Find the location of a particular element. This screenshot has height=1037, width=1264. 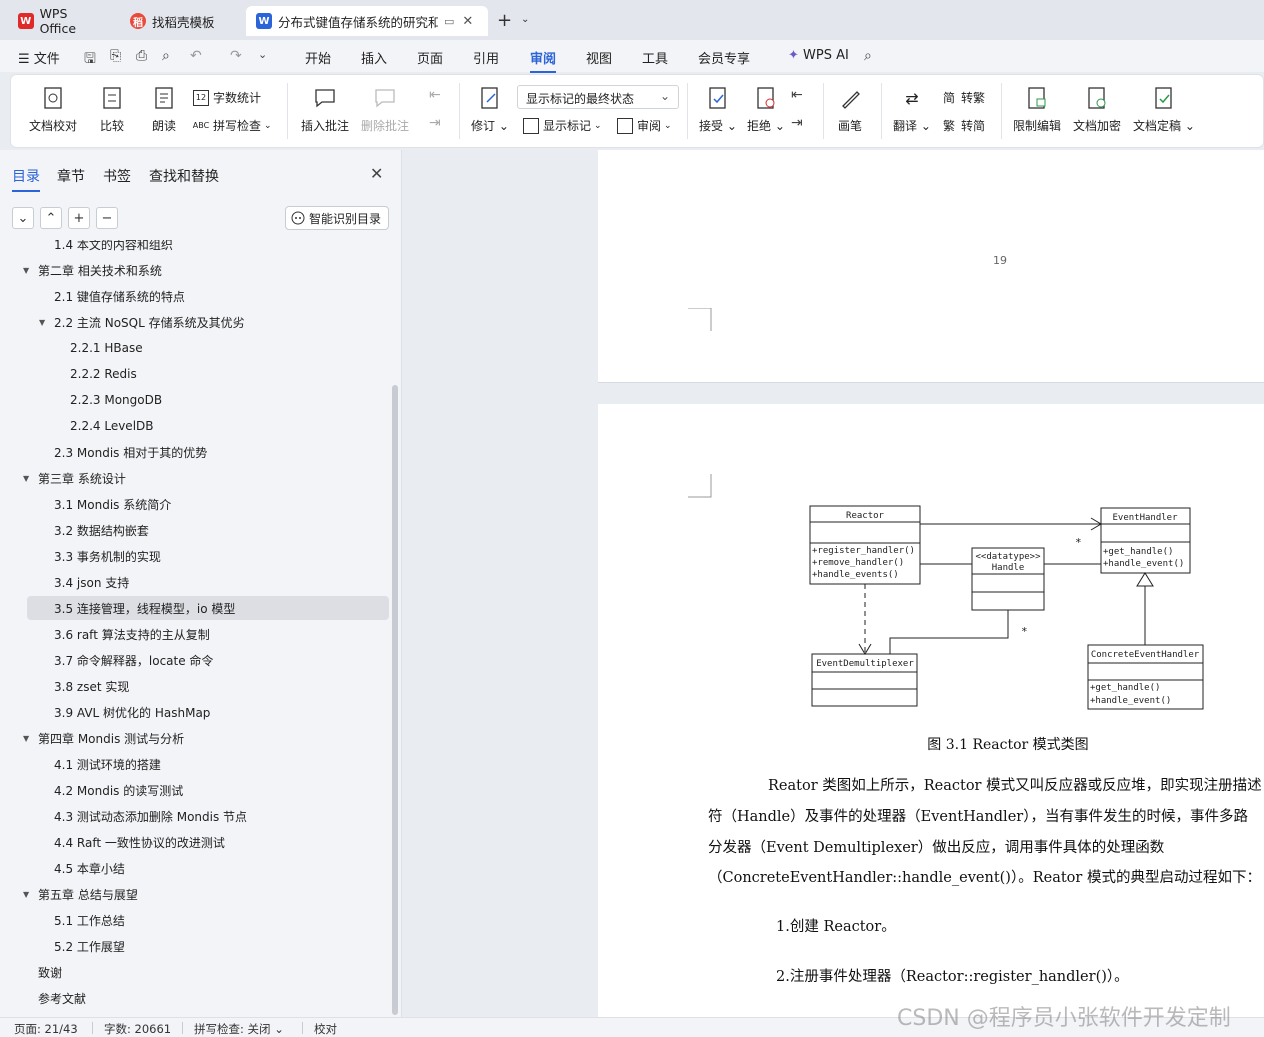

tab-docer: 稻 找稻壳模板 is located at coordinates (181, 21).